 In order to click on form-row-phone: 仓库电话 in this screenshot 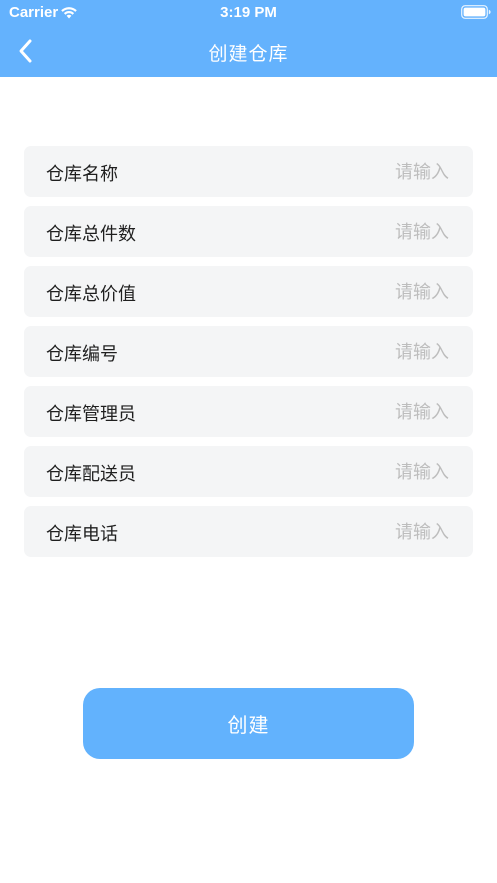, I will do `click(248, 531)`.